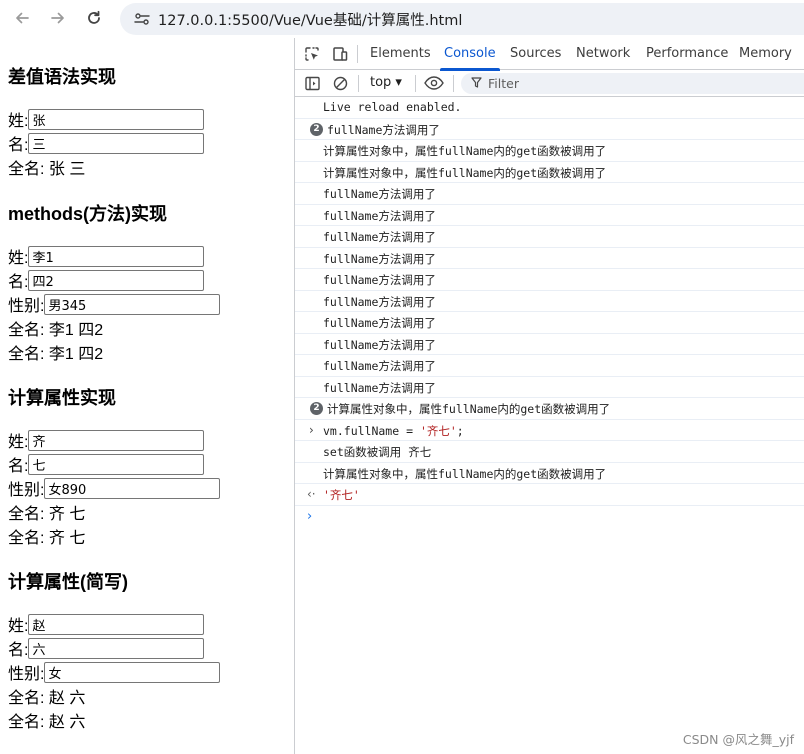 The width and height of the screenshot is (804, 754). What do you see at coordinates (341, 495) in the screenshot?
I see `result-value: '齐七'` at bounding box center [341, 495].